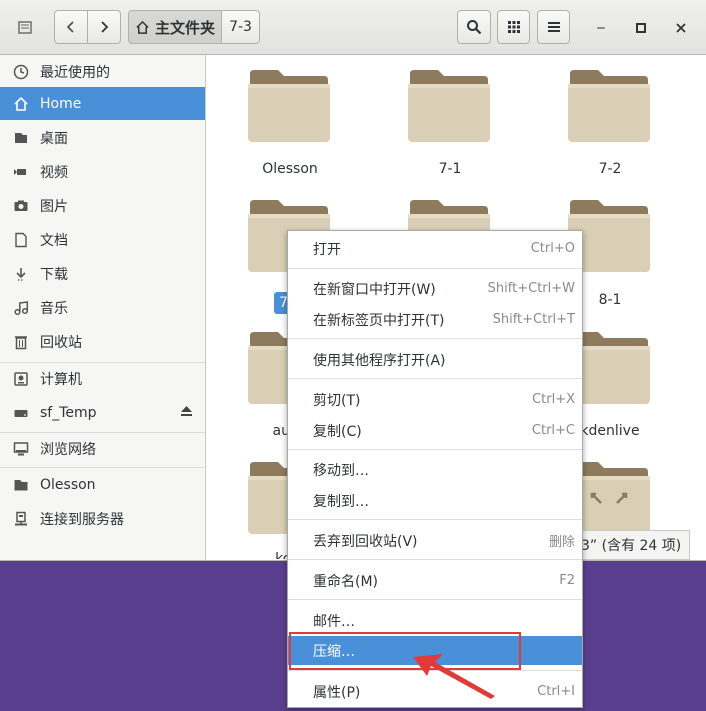  What do you see at coordinates (54, 172) in the screenshot?
I see `sidebar-item-label: 视频` at bounding box center [54, 172].